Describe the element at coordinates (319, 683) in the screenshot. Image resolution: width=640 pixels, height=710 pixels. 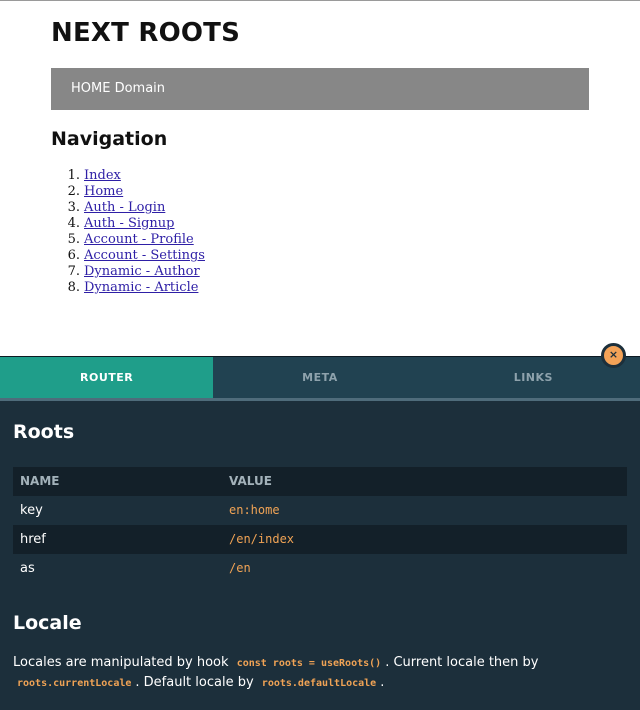
I see `code-snippet: roots.defaultLocale` at that location.